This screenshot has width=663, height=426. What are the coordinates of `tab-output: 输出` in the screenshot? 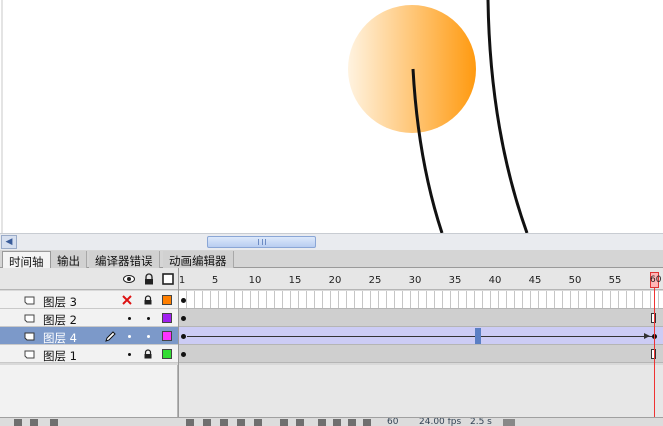 It's located at (69, 259).